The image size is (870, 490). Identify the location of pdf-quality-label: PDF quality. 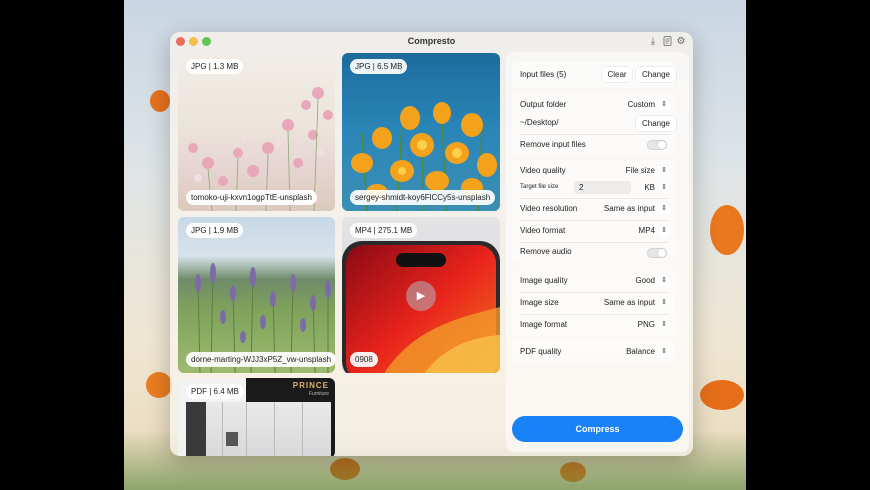
(541, 351).